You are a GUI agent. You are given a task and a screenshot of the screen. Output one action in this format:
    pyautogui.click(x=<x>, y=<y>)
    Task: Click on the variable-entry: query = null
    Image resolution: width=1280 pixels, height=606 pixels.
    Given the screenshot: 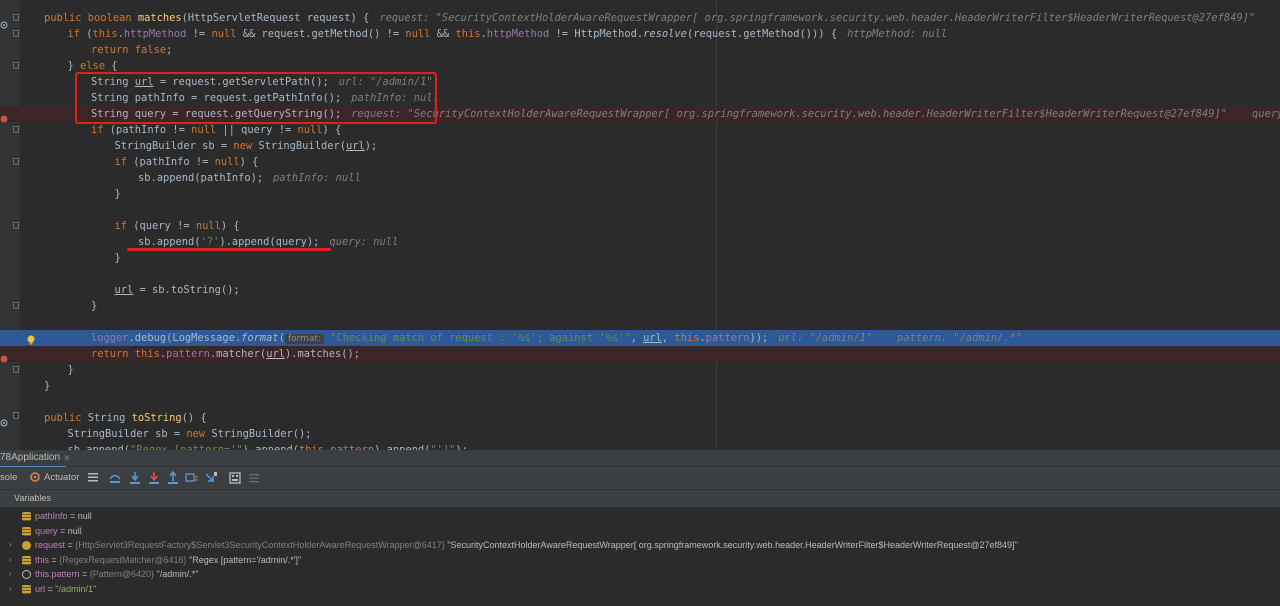 What is the action you would take?
    pyautogui.click(x=58, y=531)
    